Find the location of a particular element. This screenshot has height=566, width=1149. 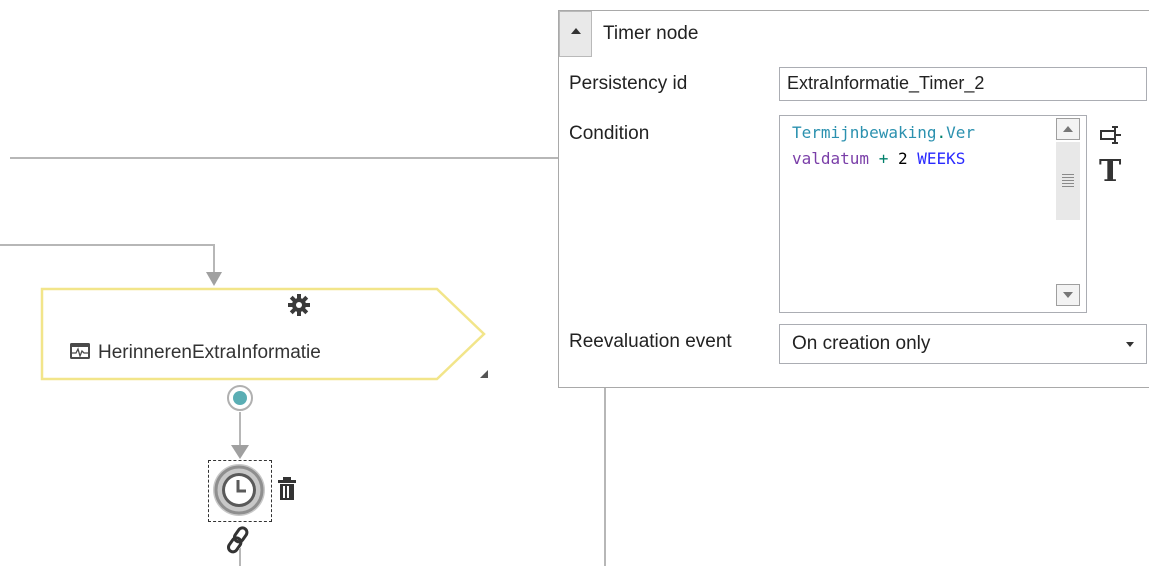

scroll-down-button is located at coordinates (1068, 295).